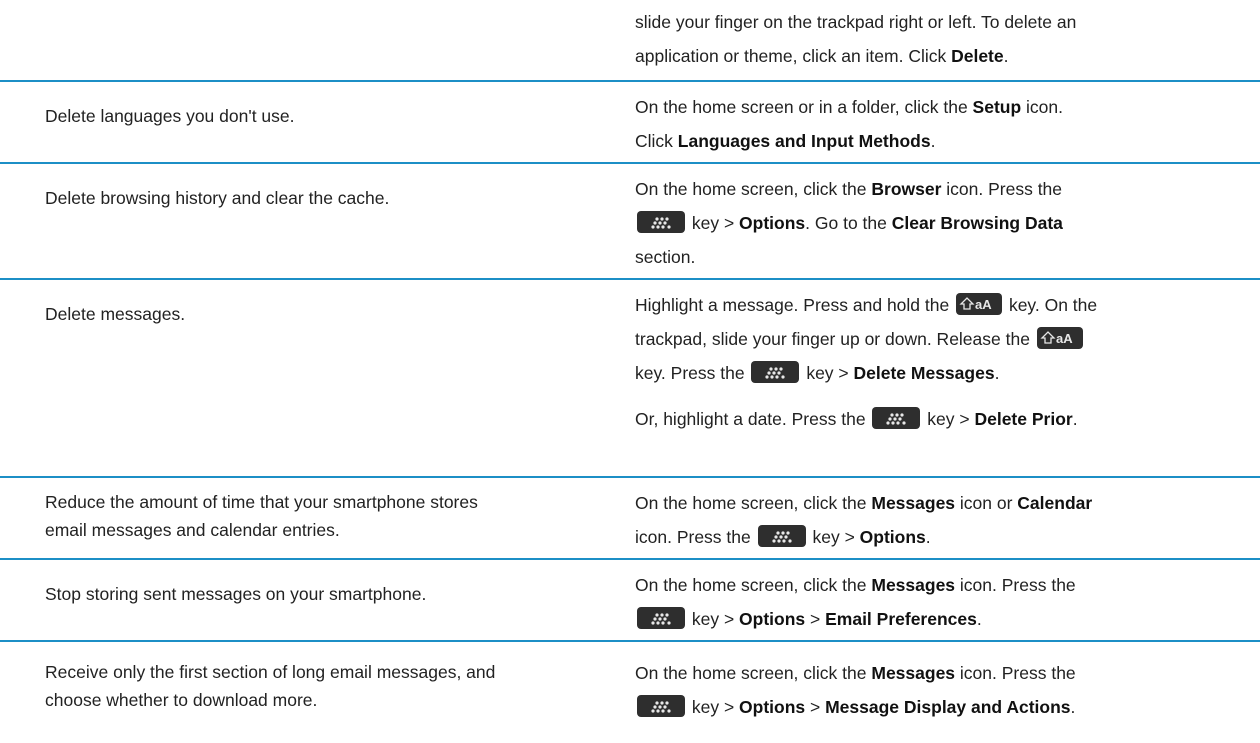 Image resolution: width=1260 pixels, height=743 pixels. I want to click on task-cell: Delete messages., so click(115, 314).